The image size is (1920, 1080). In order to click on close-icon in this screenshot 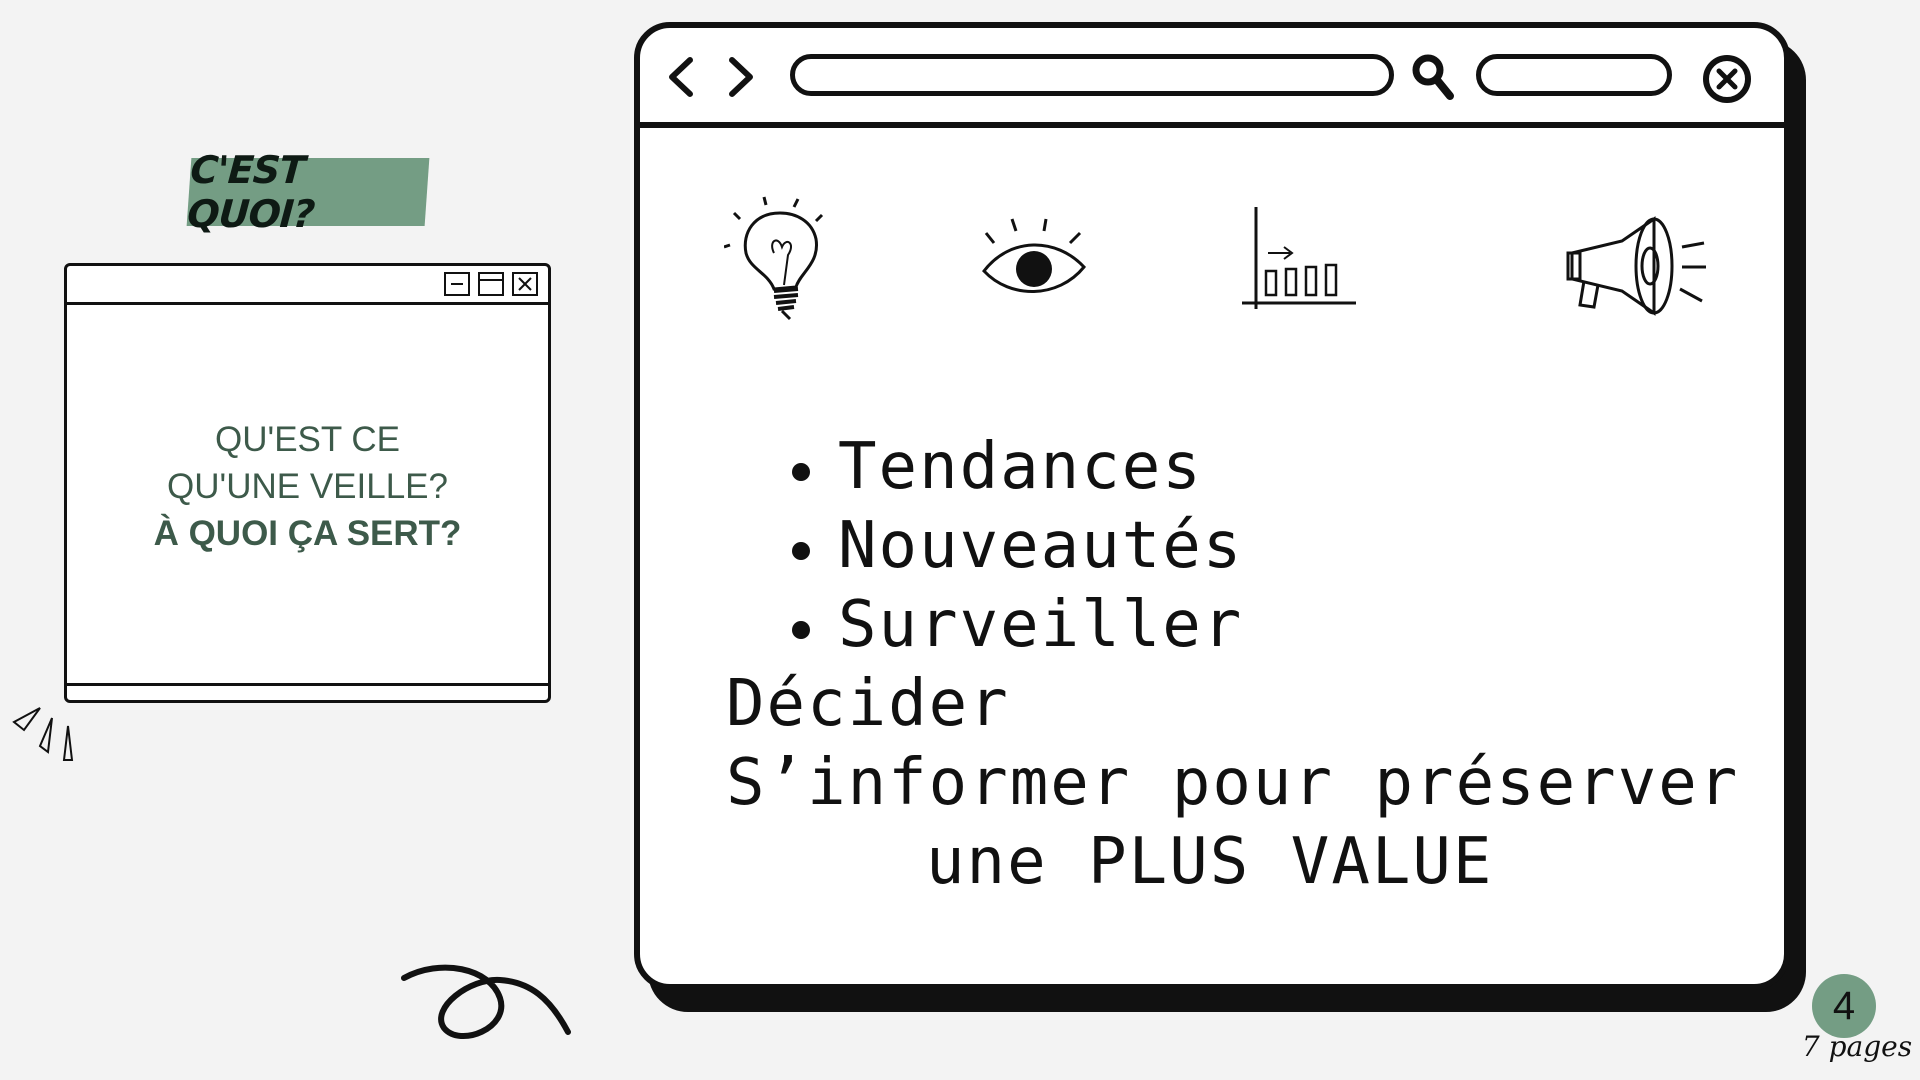, I will do `click(525, 284)`.